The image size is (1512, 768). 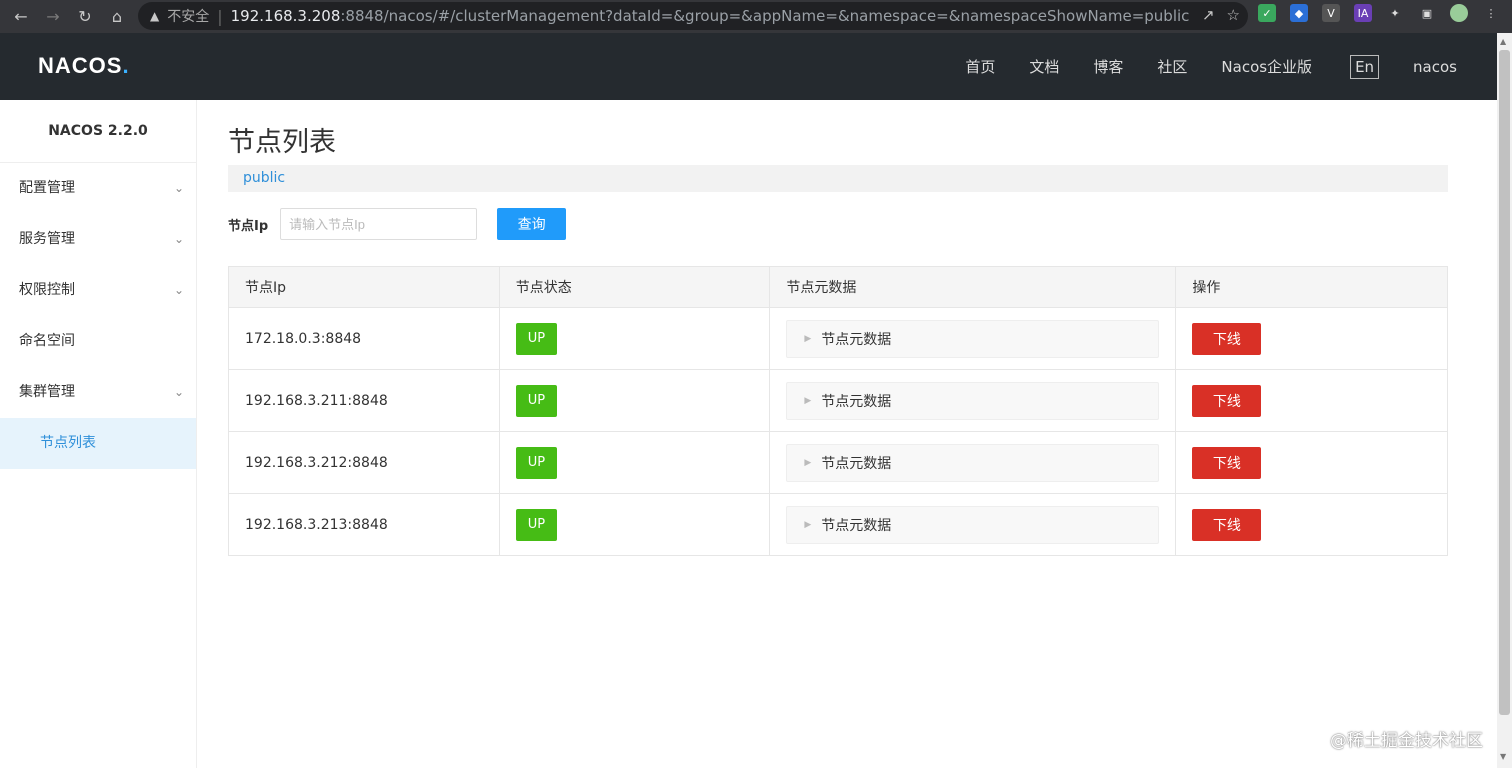 What do you see at coordinates (1503, 41) in the screenshot?
I see `scroll-up-arrow-icon: ▲` at bounding box center [1503, 41].